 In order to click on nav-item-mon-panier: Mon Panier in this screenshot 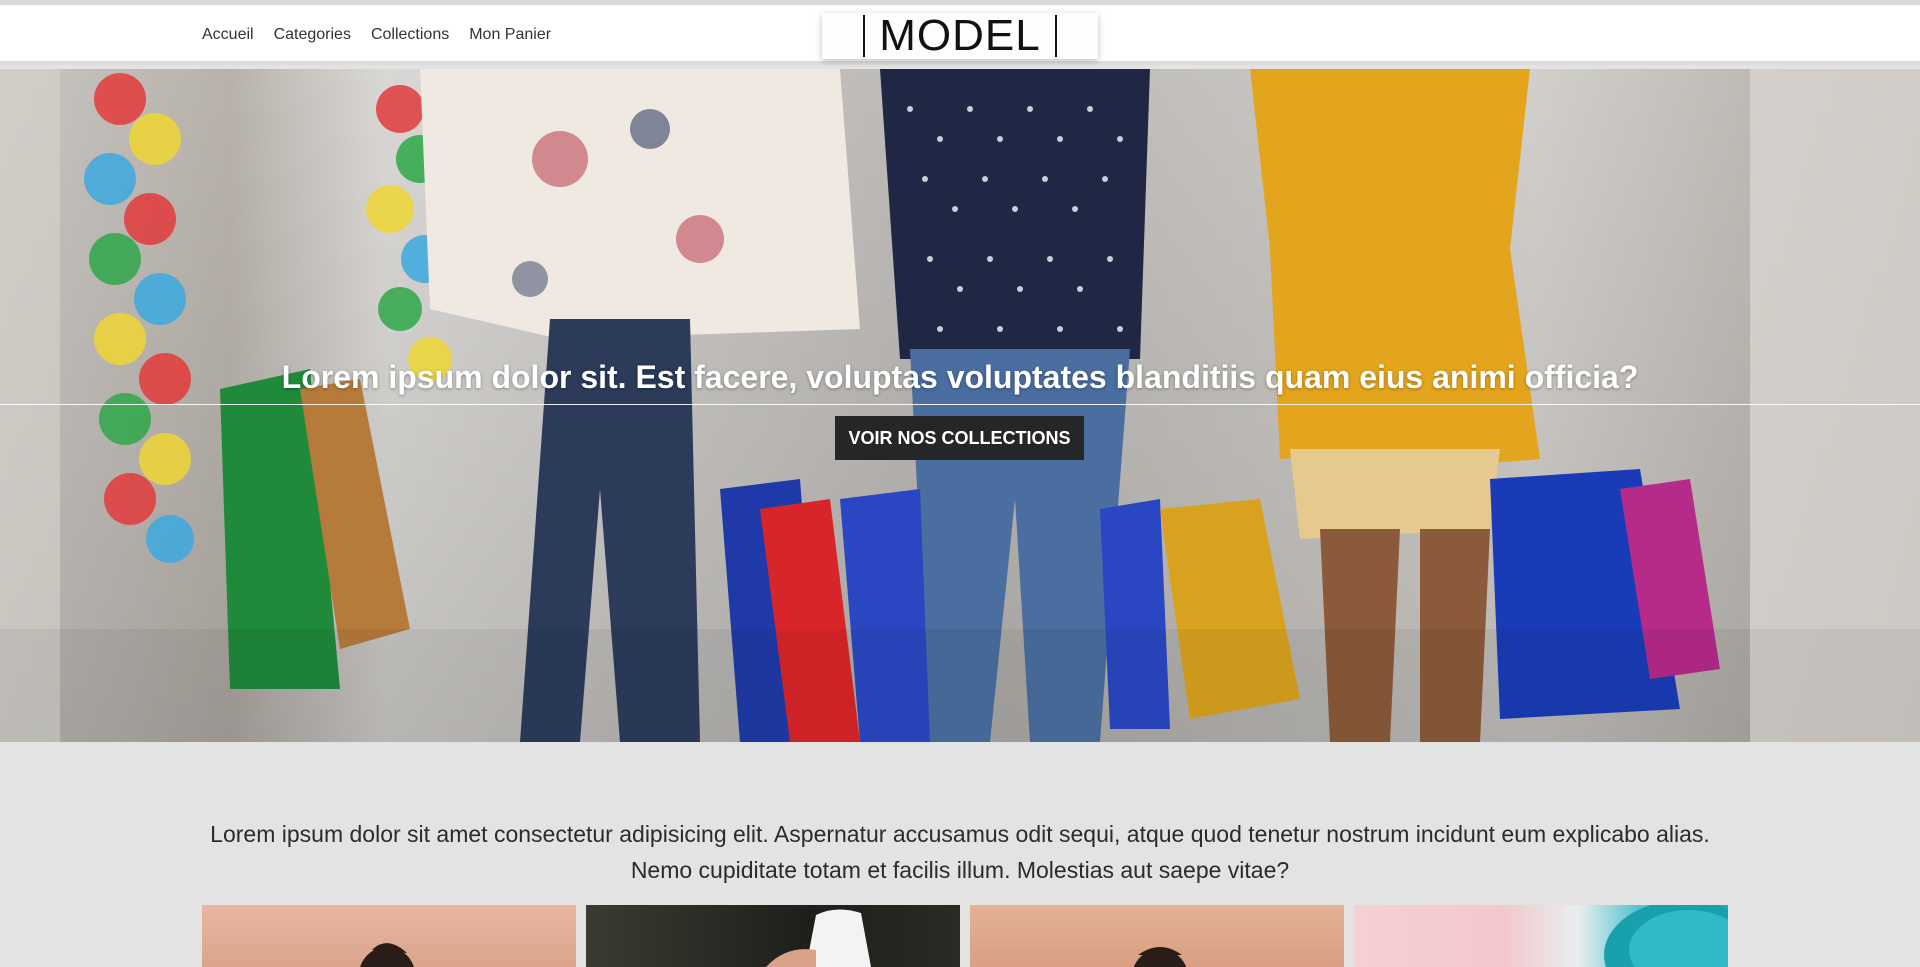, I will do `click(510, 35)`.